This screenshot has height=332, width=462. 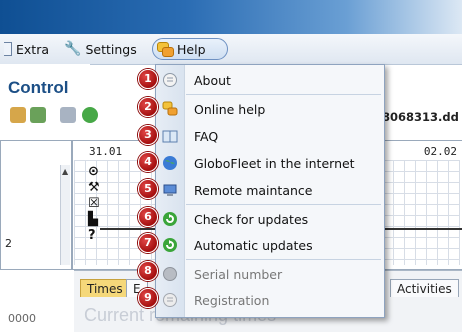 I want to click on menu-item-faq: FAQ, so click(x=270, y=136).